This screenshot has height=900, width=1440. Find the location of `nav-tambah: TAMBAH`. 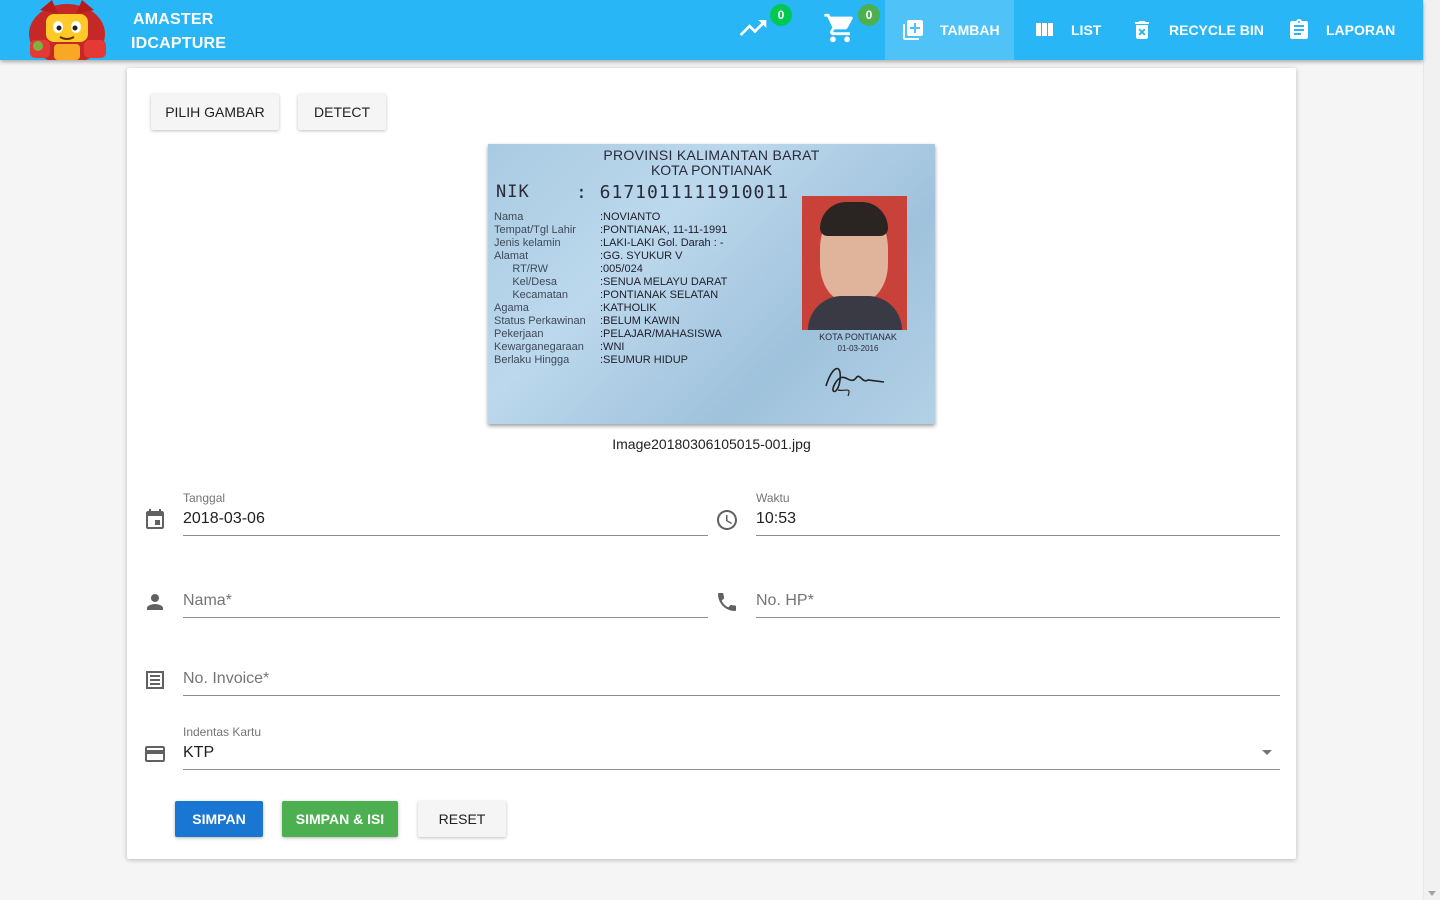

nav-tambah: TAMBAH is located at coordinates (949, 30).